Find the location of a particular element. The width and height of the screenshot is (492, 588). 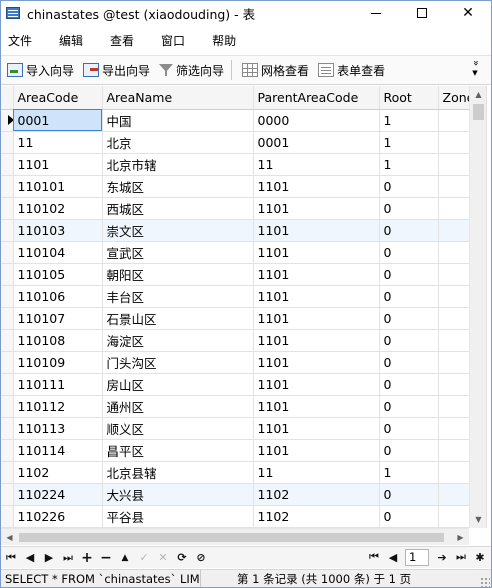

prev-record-button: ◀ is located at coordinates (30, 558).